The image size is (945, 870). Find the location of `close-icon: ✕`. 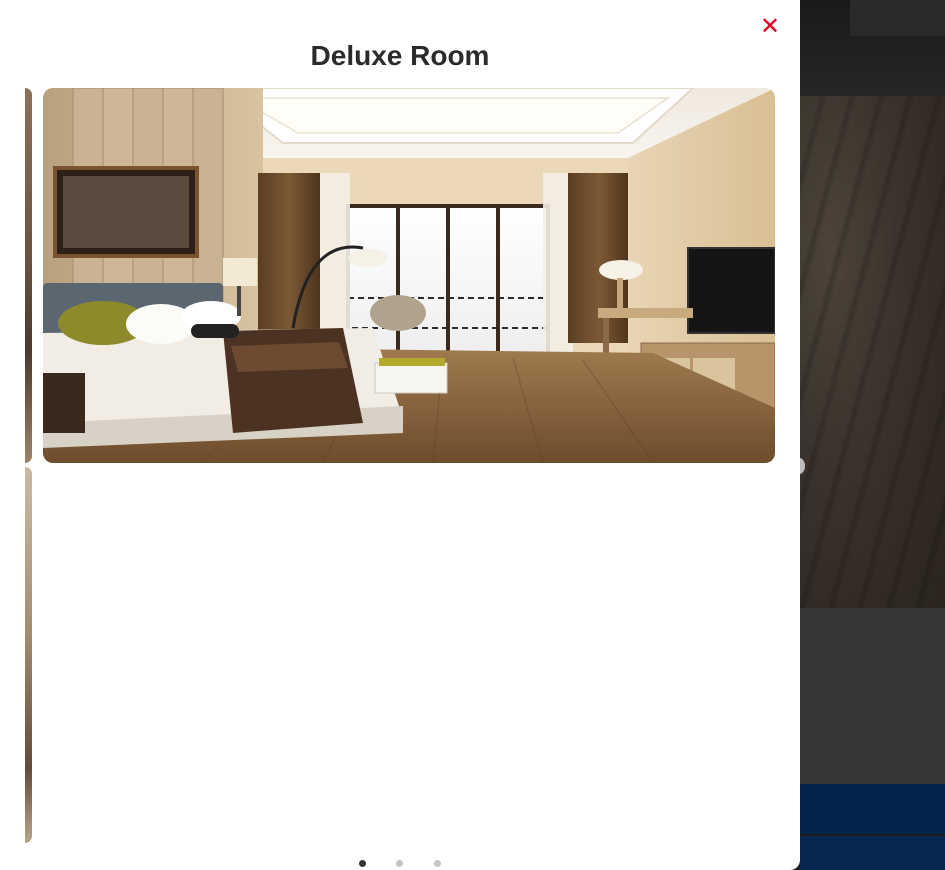

close-icon: ✕ is located at coordinates (770, 26).